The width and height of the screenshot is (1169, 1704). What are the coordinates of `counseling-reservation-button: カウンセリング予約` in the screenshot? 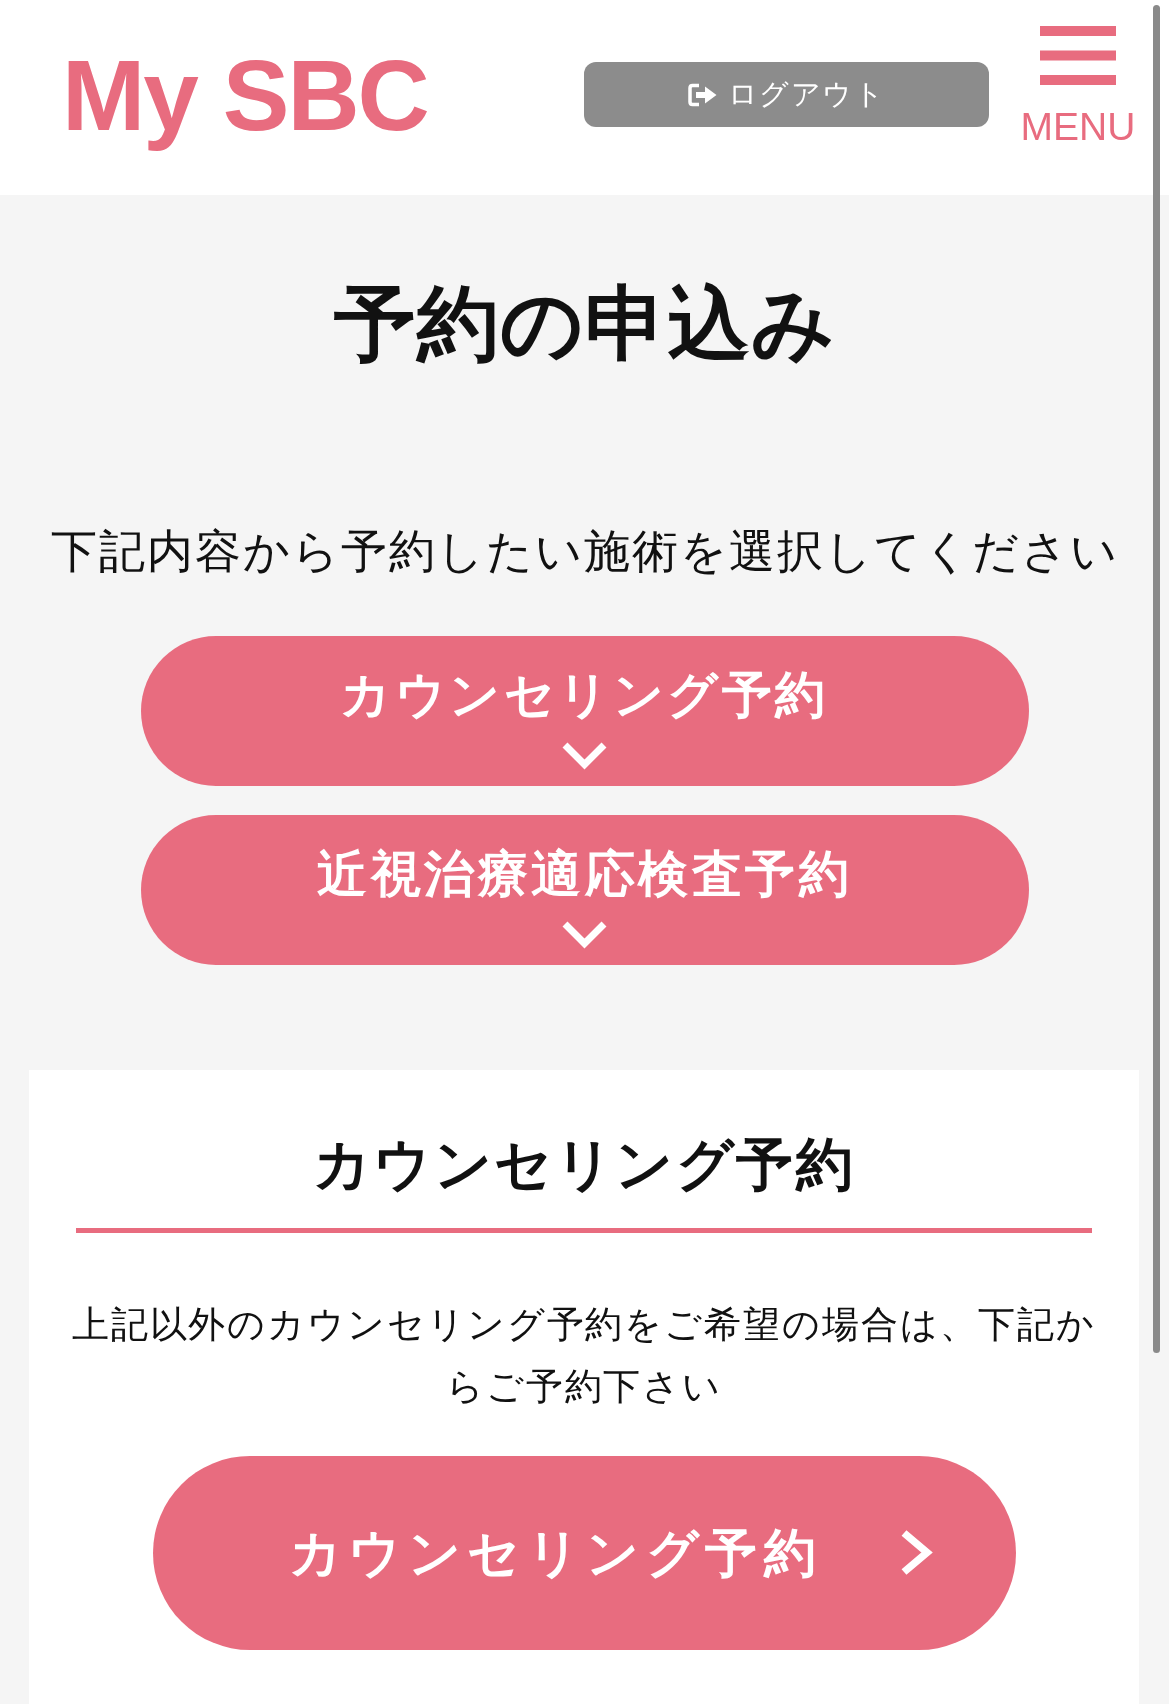 It's located at (584, 1553).